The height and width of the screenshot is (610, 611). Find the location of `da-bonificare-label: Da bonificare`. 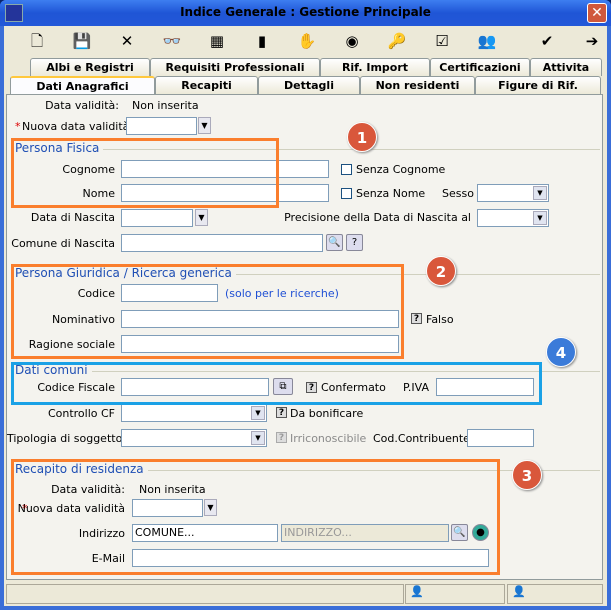

da-bonificare-label: Da bonificare is located at coordinates (327, 413).